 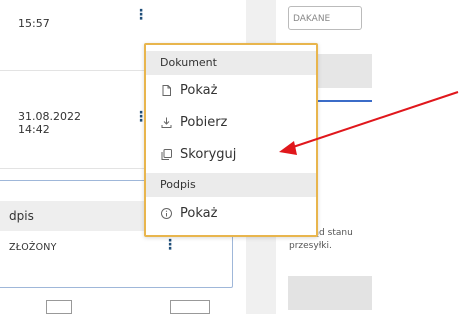 What do you see at coordinates (325, 18) in the screenshot?
I see `filter-input: DAKANE` at bounding box center [325, 18].